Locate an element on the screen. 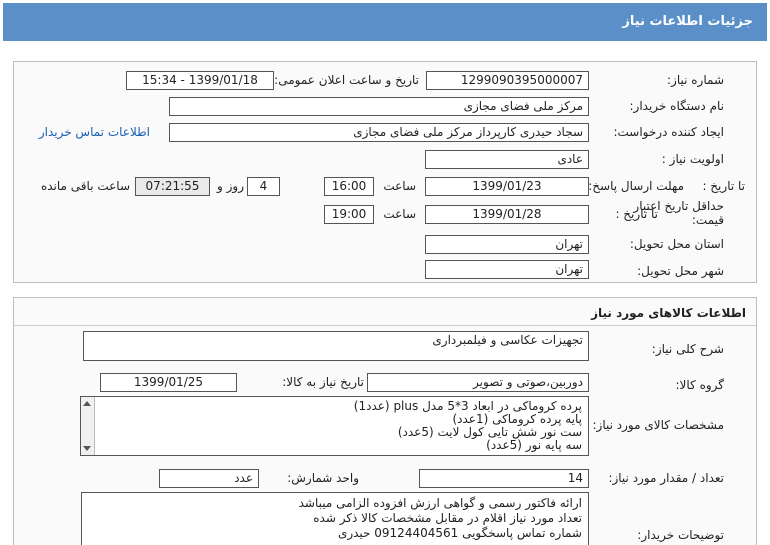 This screenshot has height=545, width=770. note-line: شماره تماس پاسخگویی 09124404561 حیدری is located at coordinates (459, 533).